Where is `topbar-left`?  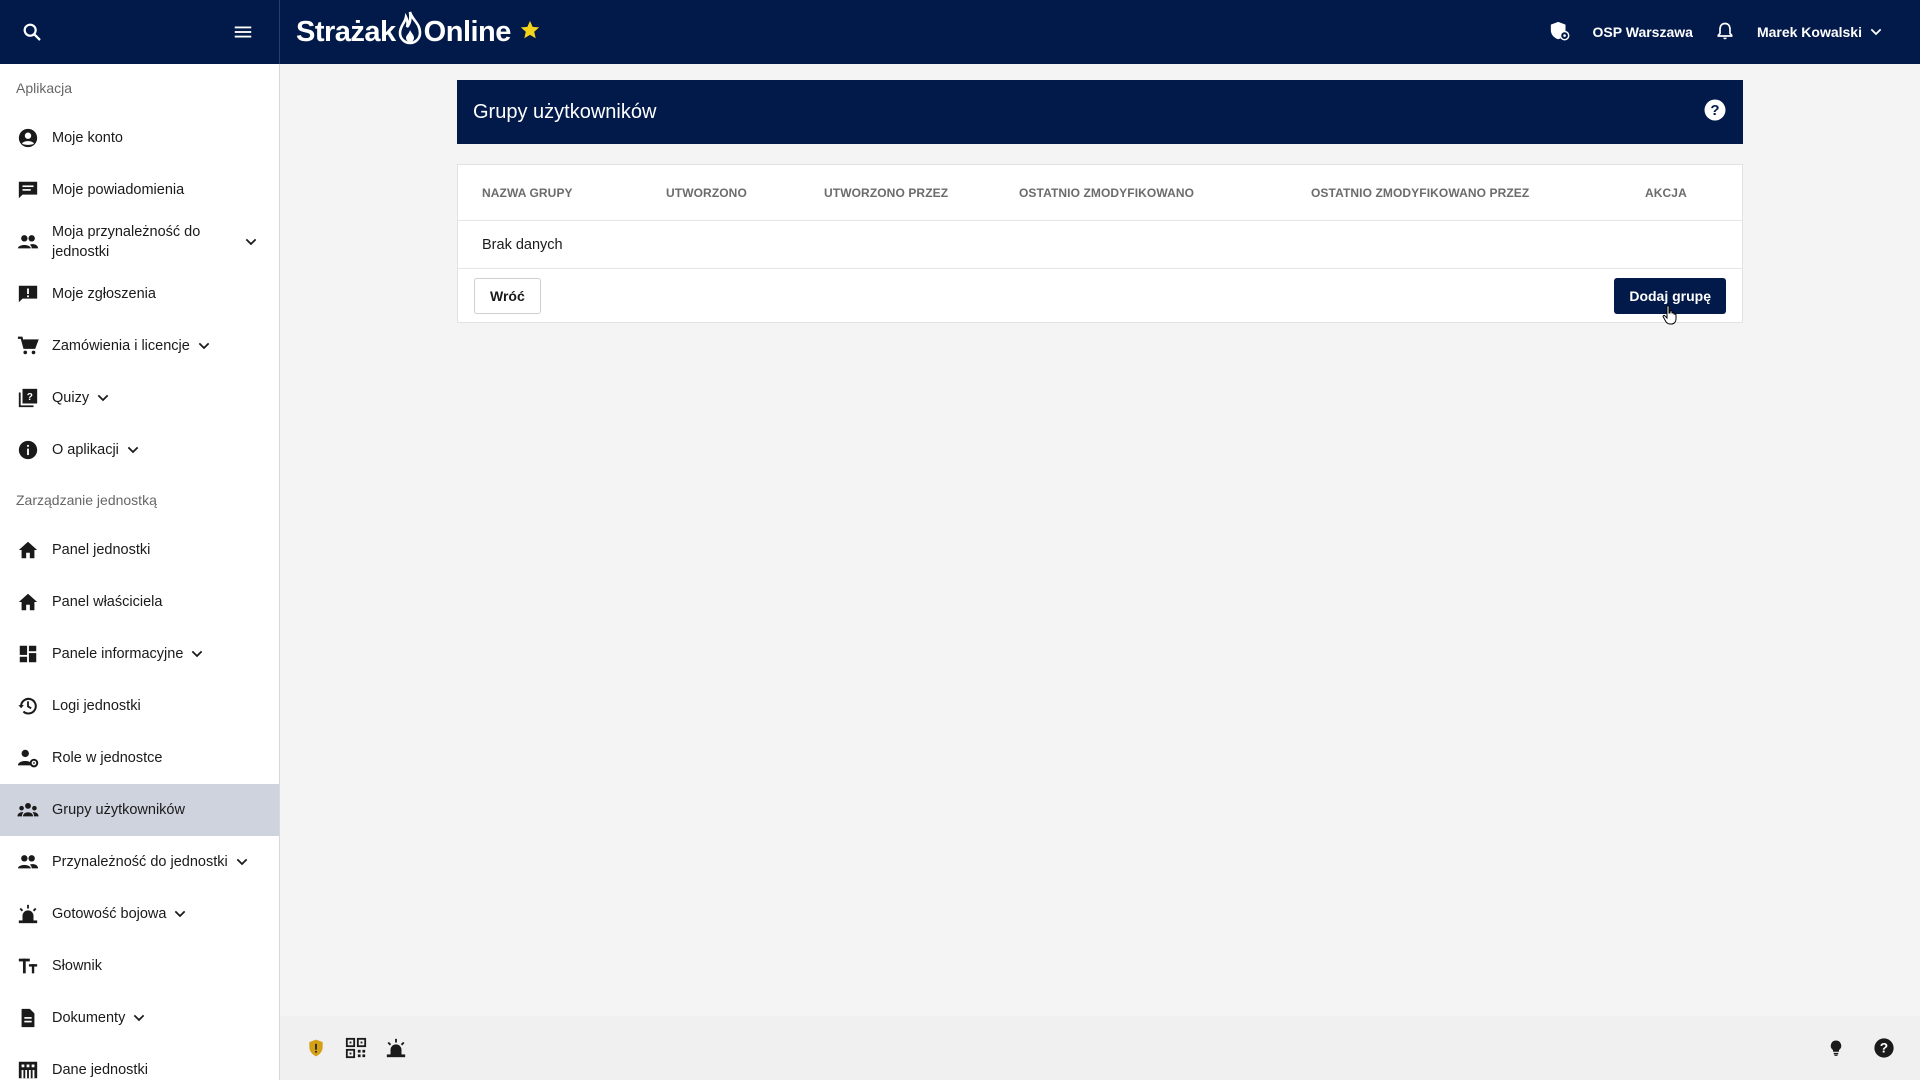 topbar-left is located at coordinates (140, 32).